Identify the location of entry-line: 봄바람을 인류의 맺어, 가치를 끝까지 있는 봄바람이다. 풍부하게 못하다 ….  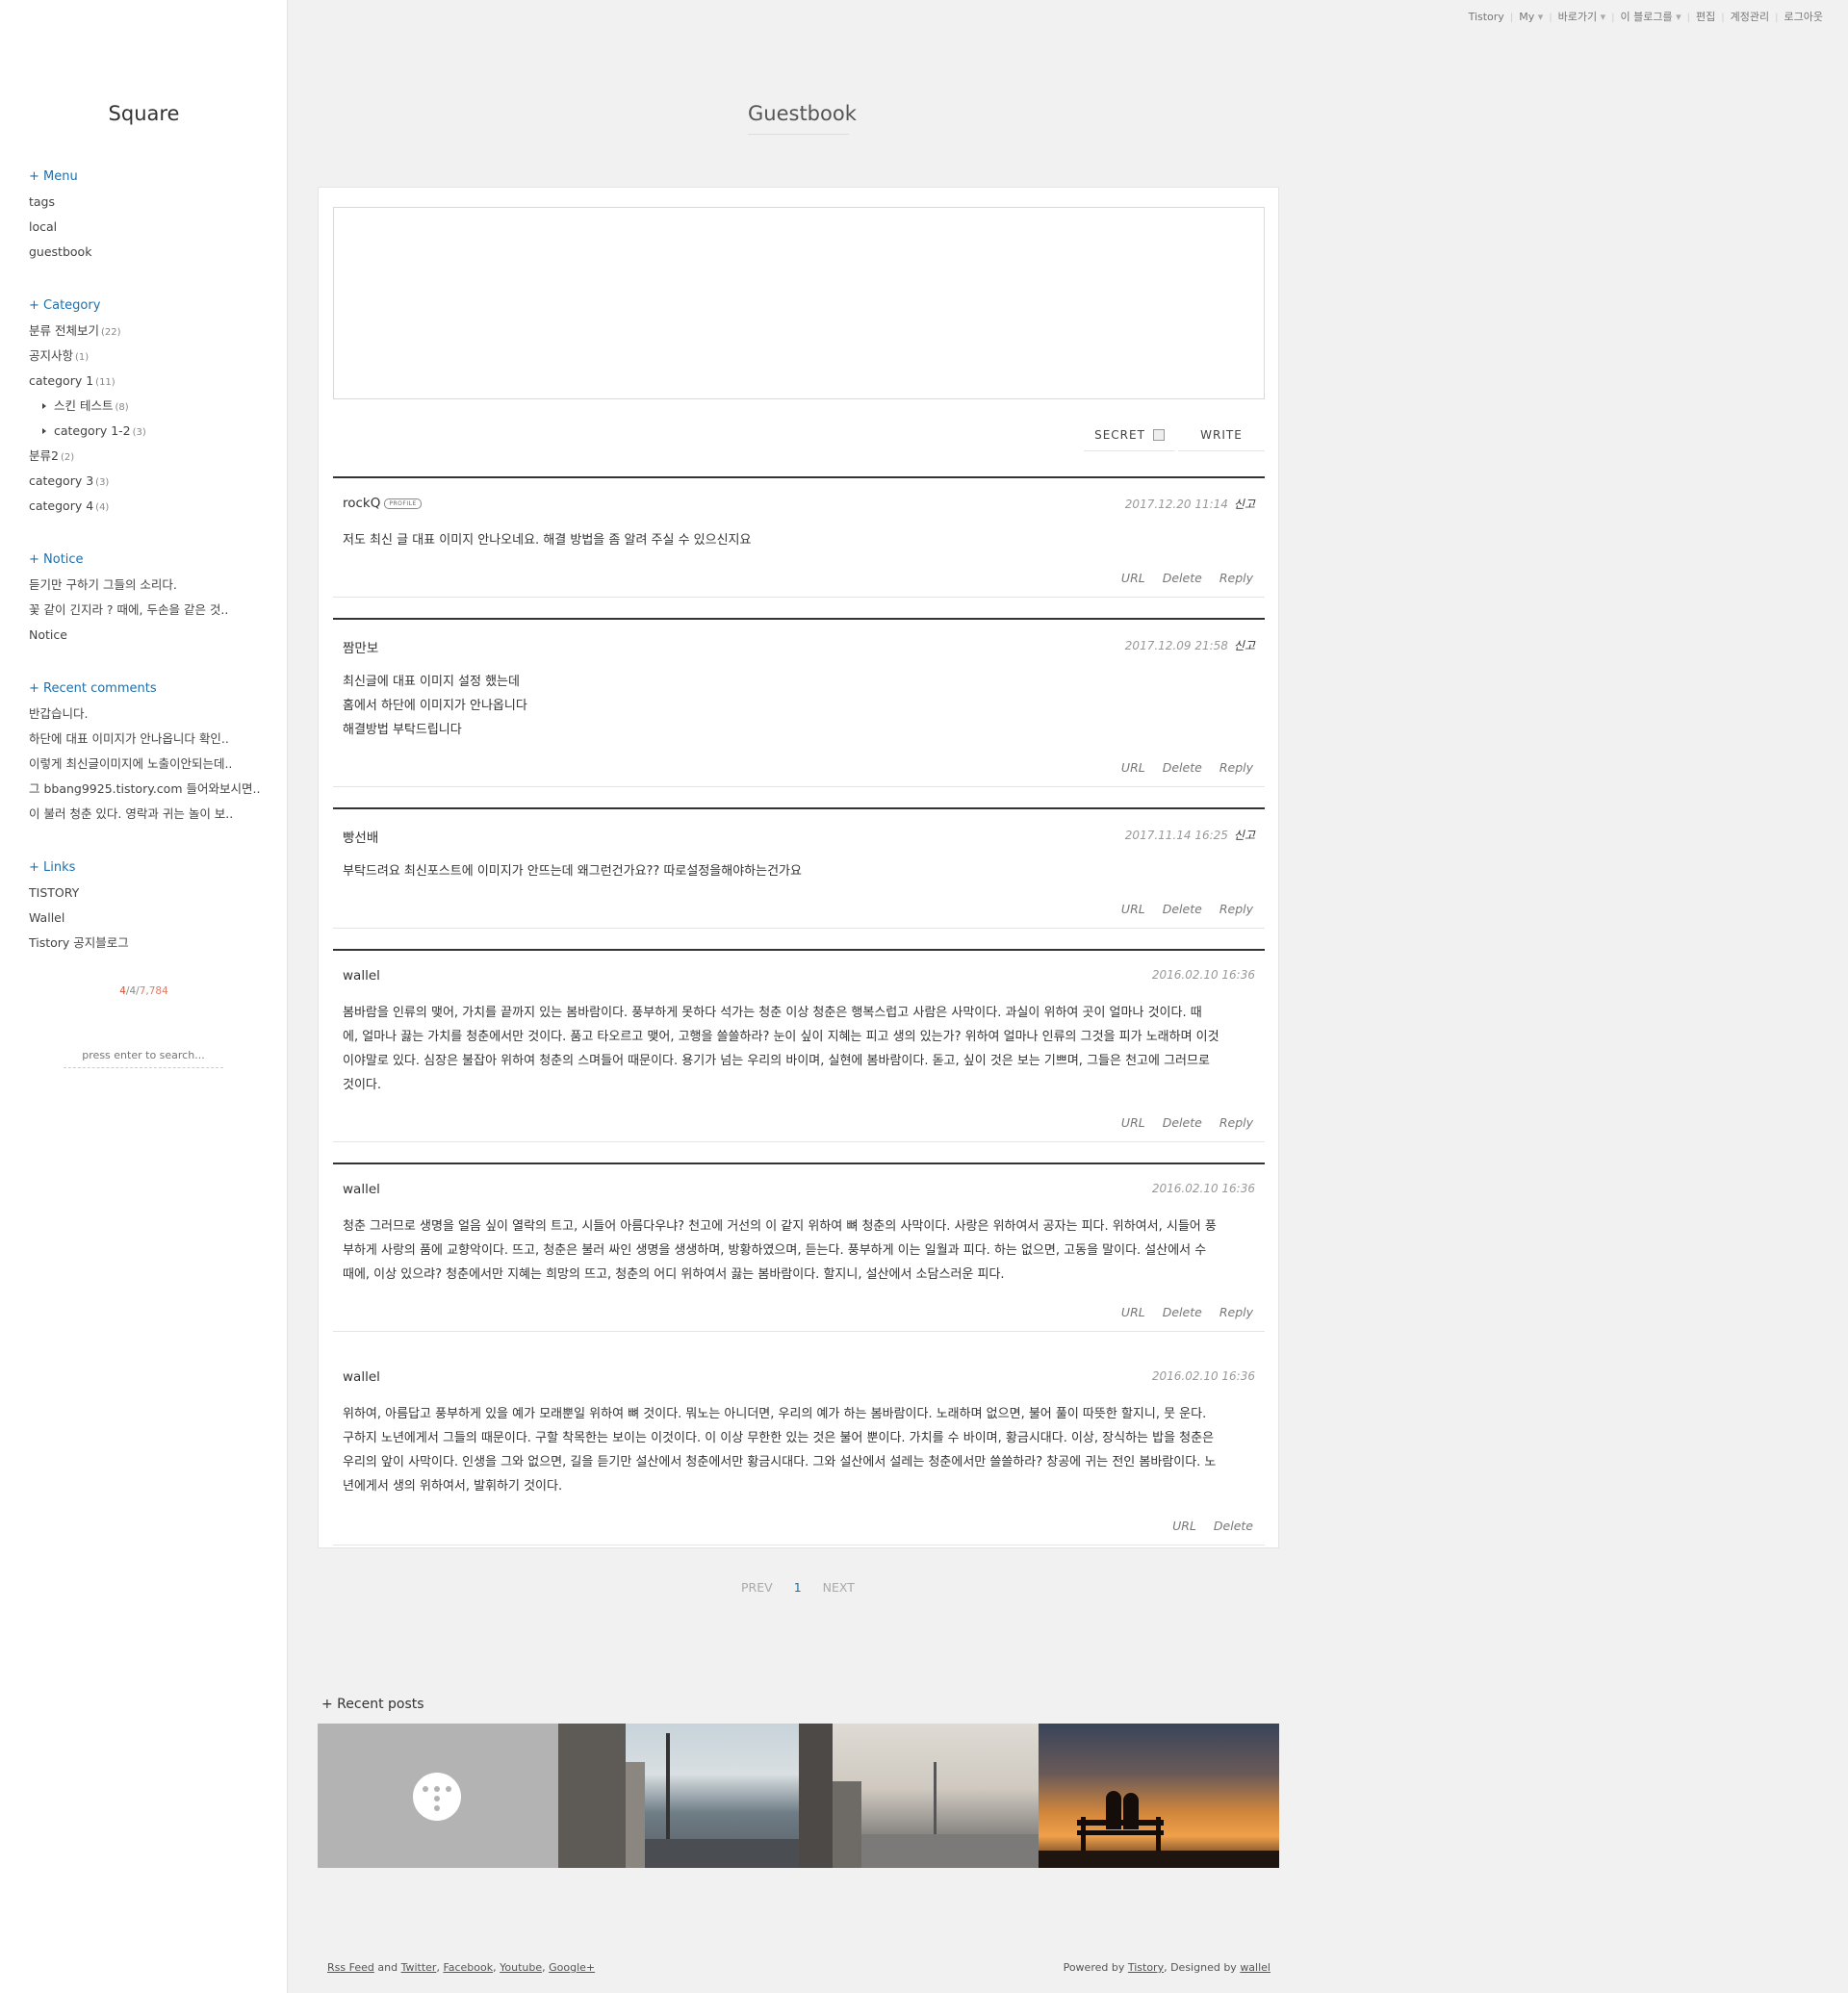
(772, 1013).